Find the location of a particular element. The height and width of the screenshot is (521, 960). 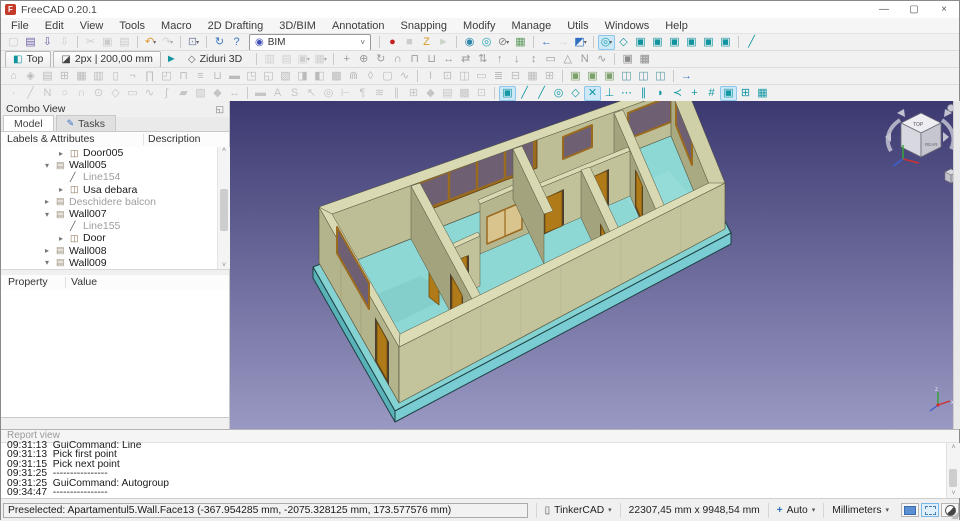

subelement-icon: △ is located at coordinates (567, 59).